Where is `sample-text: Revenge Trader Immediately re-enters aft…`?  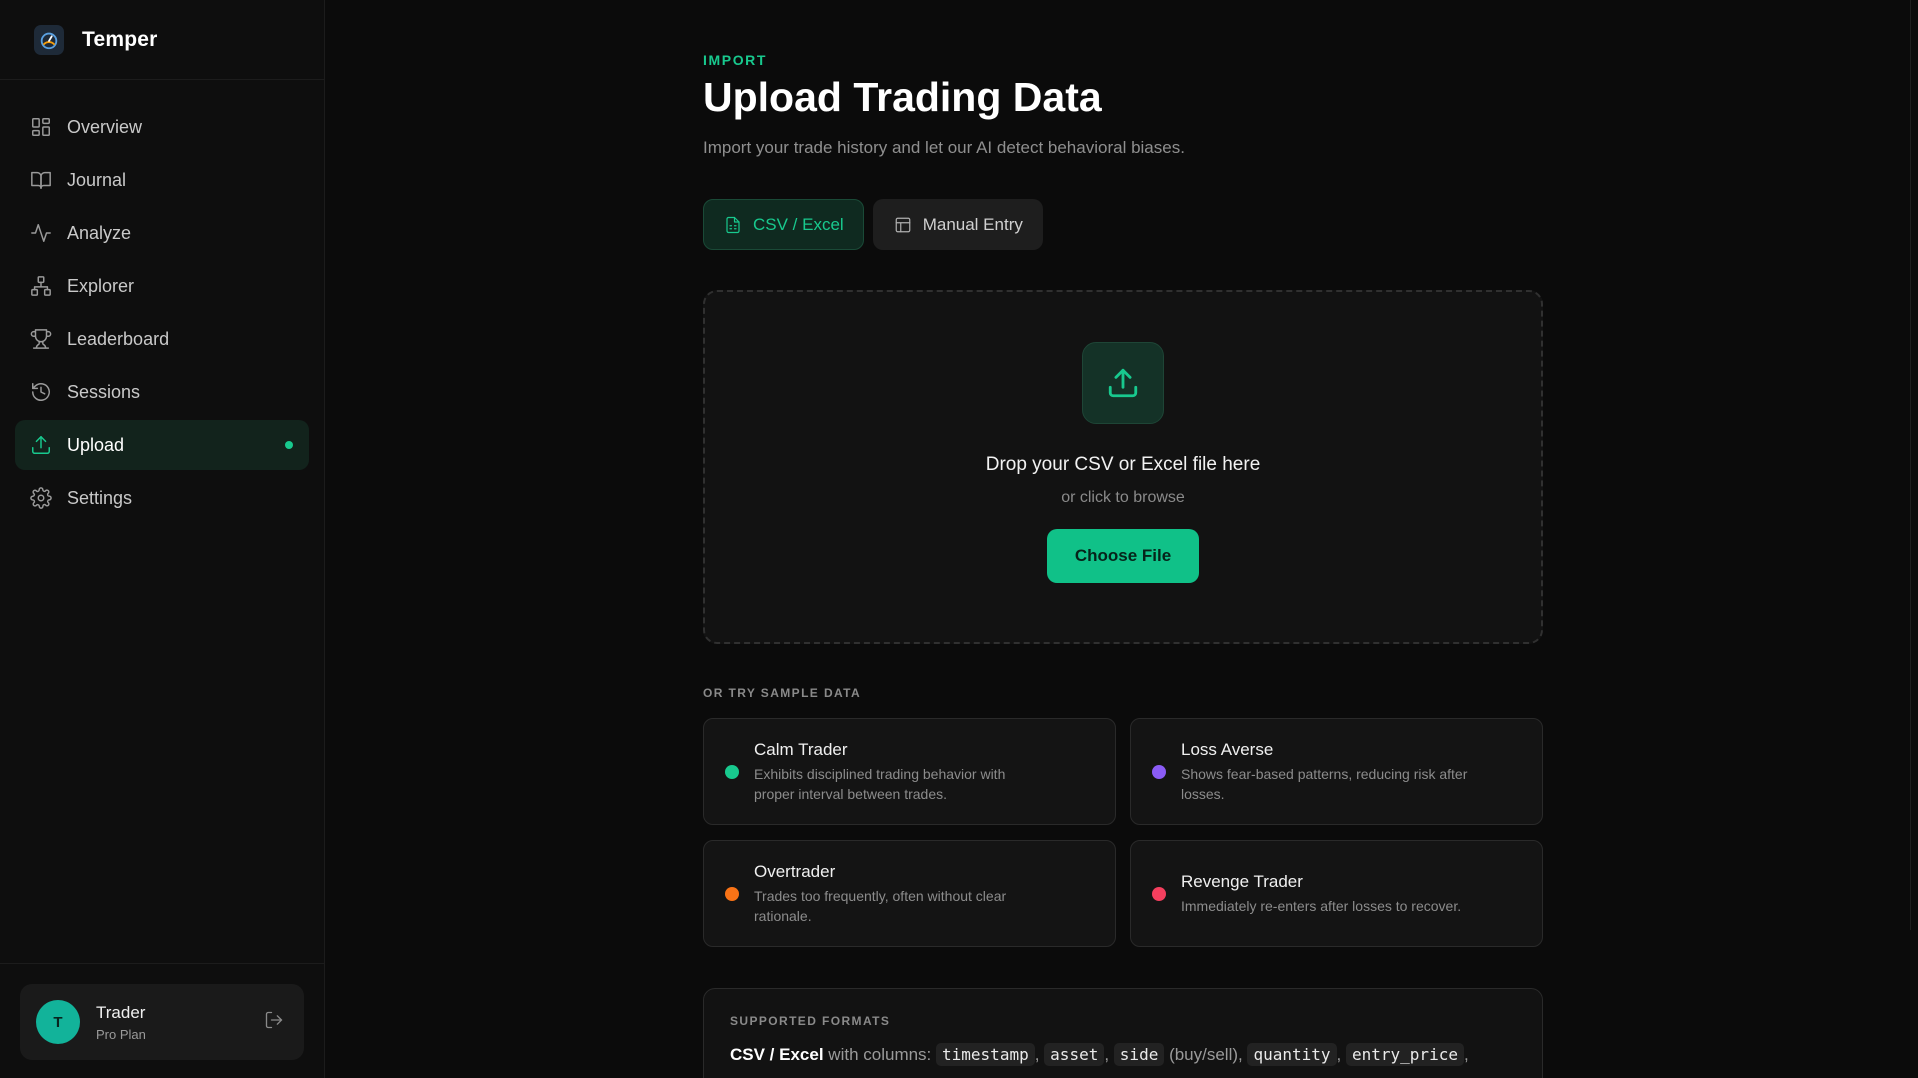 sample-text: Revenge Trader Immediately re-enters aft… is located at coordinates (1321, 894).